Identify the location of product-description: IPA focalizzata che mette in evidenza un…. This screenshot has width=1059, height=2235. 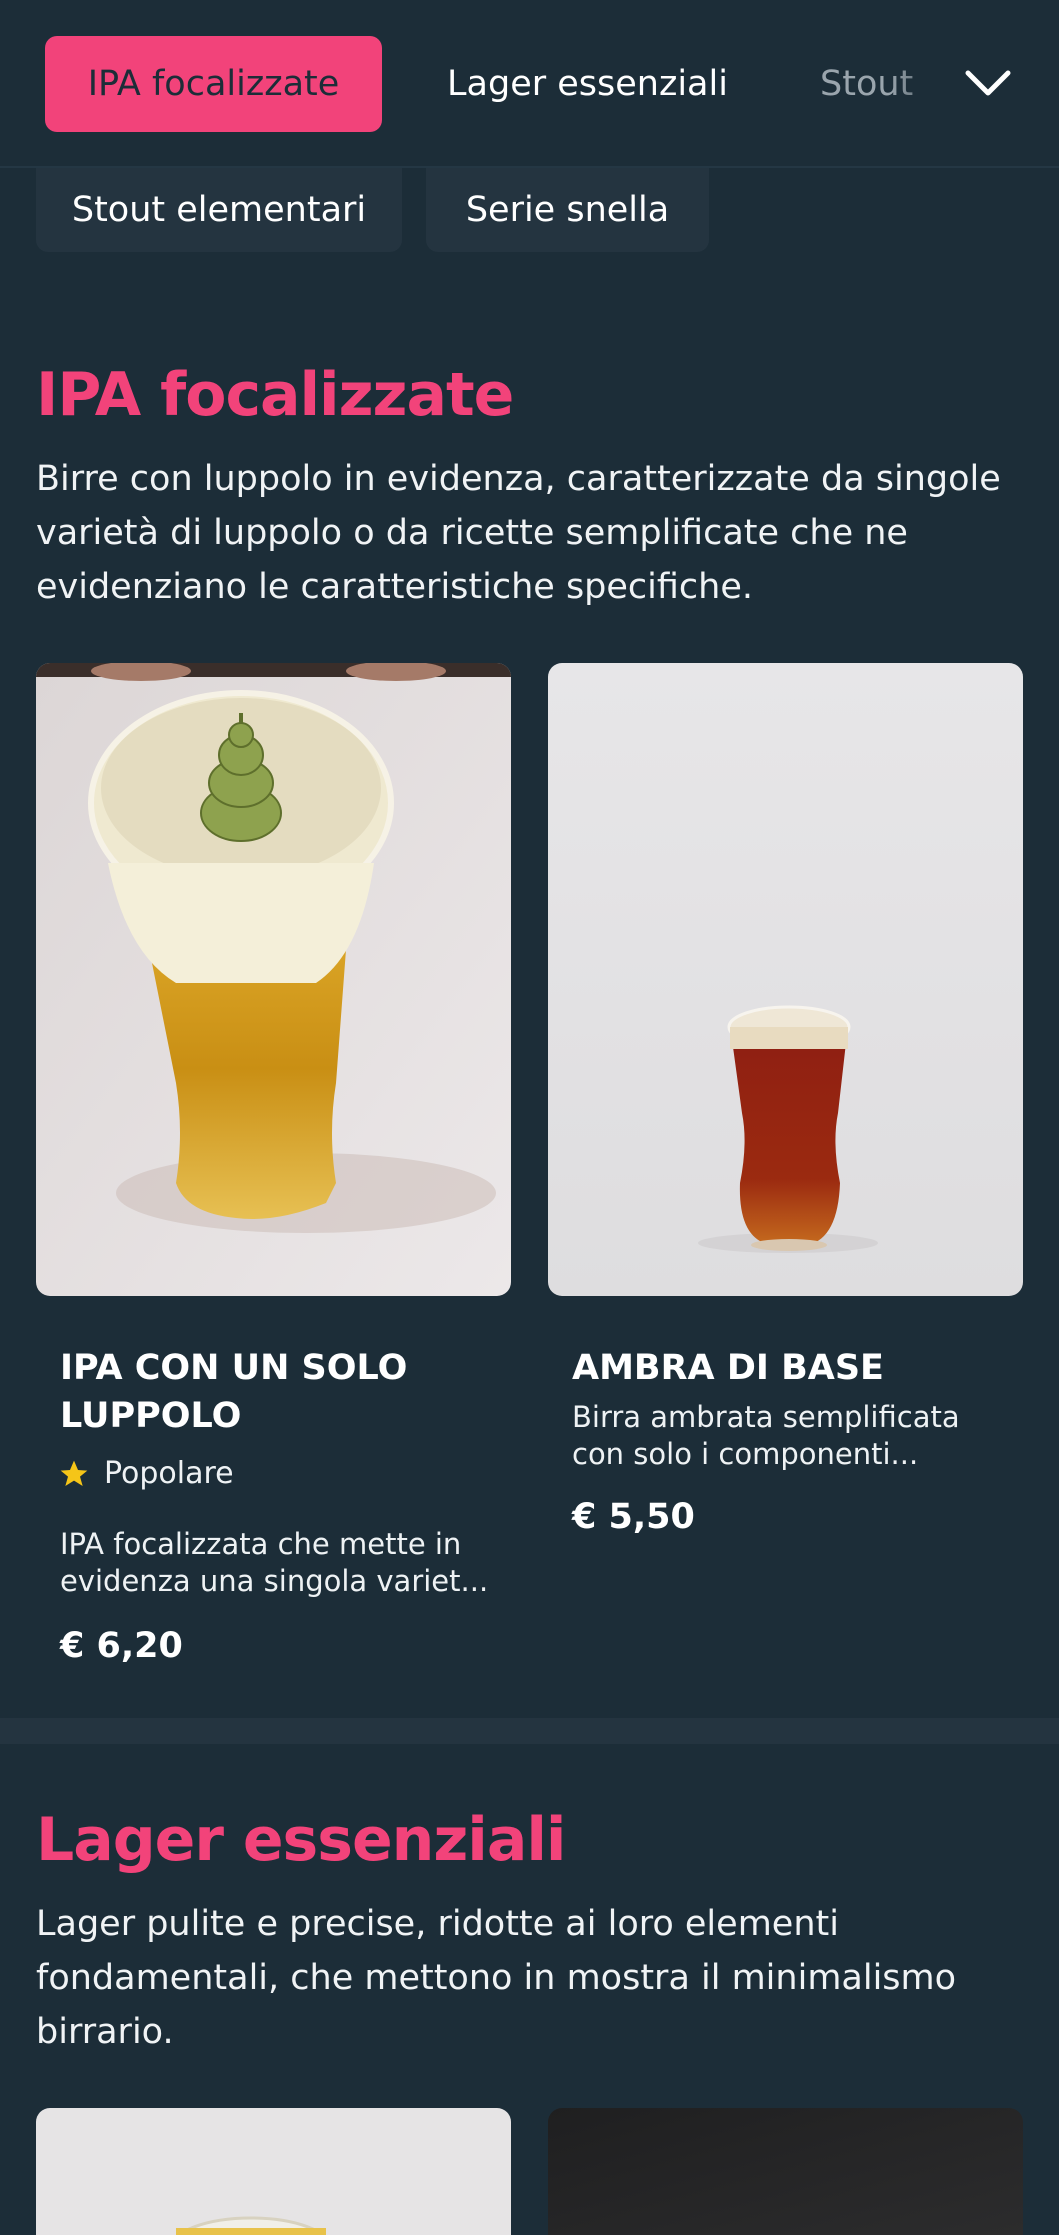
(274, 1562).